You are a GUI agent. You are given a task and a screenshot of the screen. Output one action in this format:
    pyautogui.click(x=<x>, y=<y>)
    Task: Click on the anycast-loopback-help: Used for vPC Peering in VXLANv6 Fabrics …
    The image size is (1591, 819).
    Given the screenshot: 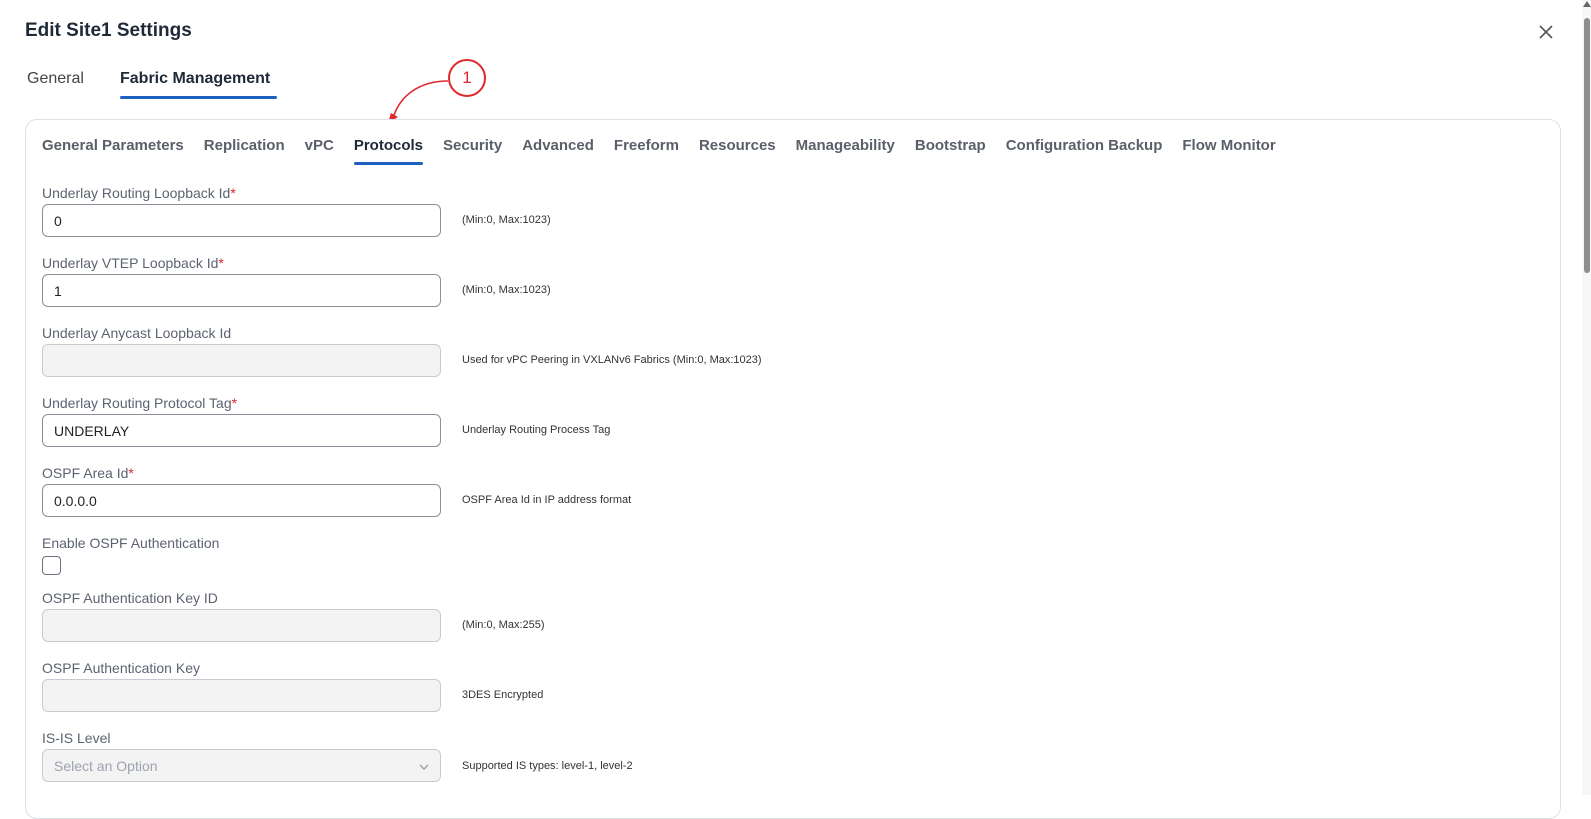 What is the action you would take?
    pyautogui.click(x=612, y=360)
    